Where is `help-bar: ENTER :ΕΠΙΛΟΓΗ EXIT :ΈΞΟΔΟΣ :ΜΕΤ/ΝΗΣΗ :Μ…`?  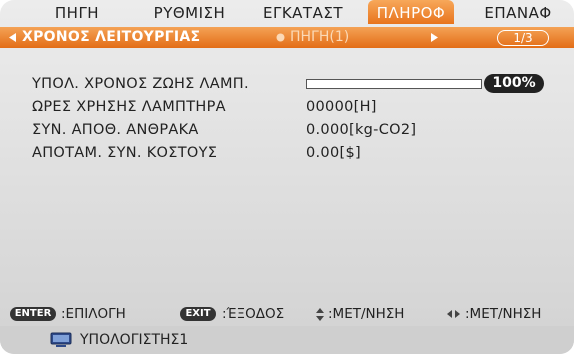 help-bar: ENTER :ΕΠΙΛΟΓΗ EXIT :ΈΞΟΔΟΣ :ΜΕΤ/ΝΗΣΗ :Μ… is located at coordinates (287, 314).